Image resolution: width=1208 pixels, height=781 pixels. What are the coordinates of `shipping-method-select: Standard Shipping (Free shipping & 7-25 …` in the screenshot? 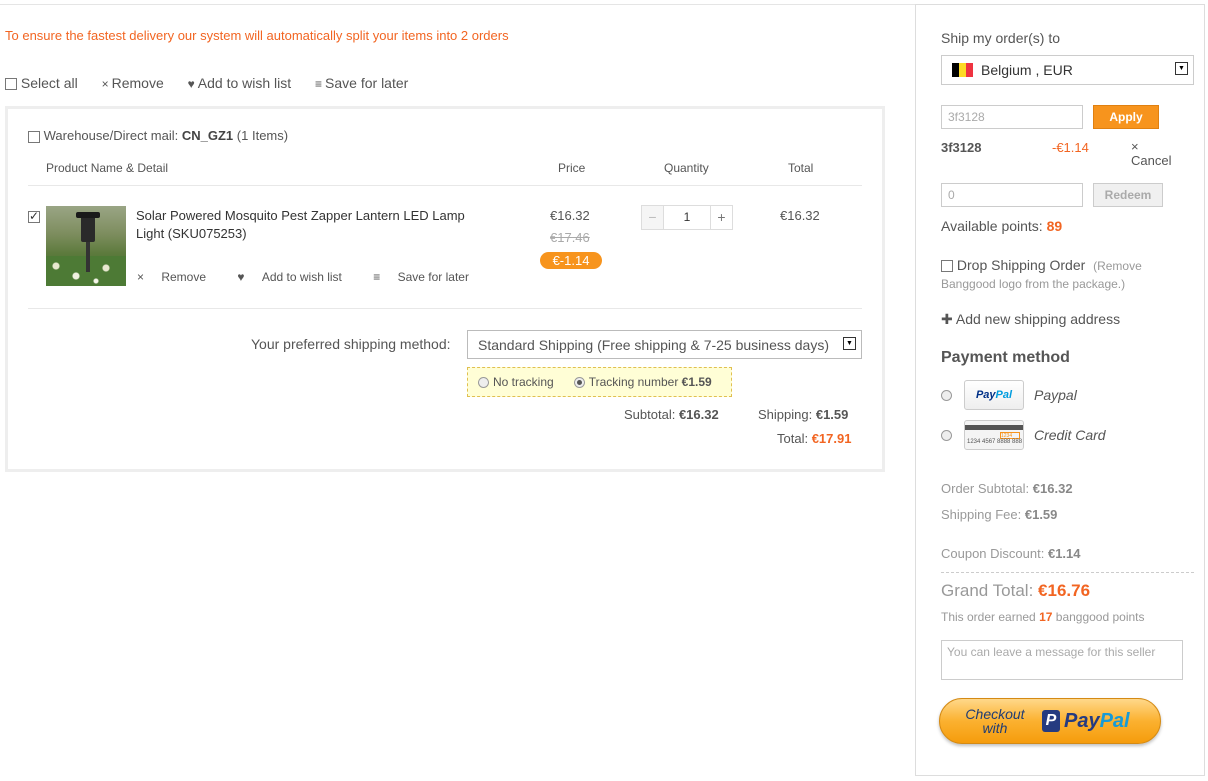 It's located at (664, 344).